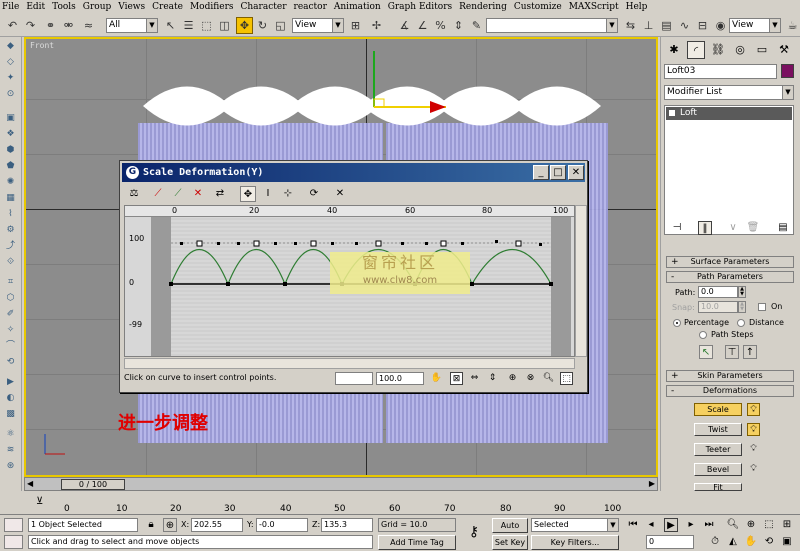  Describe the element at coordinates (417, 542) in the screenshot. I see `add-time-tag-button: Add Time Tag` at that location.